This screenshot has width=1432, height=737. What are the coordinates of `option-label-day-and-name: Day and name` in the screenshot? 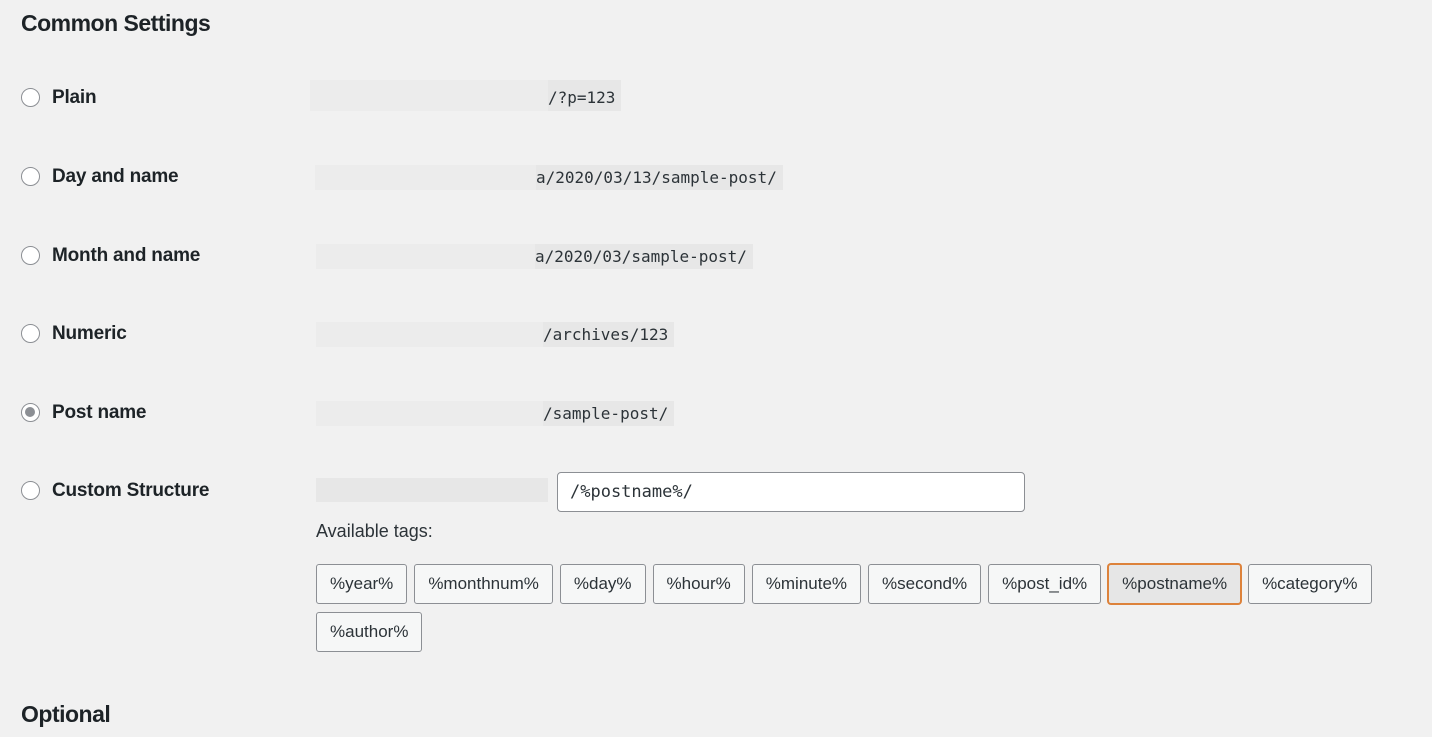 It's located at (115, 177).